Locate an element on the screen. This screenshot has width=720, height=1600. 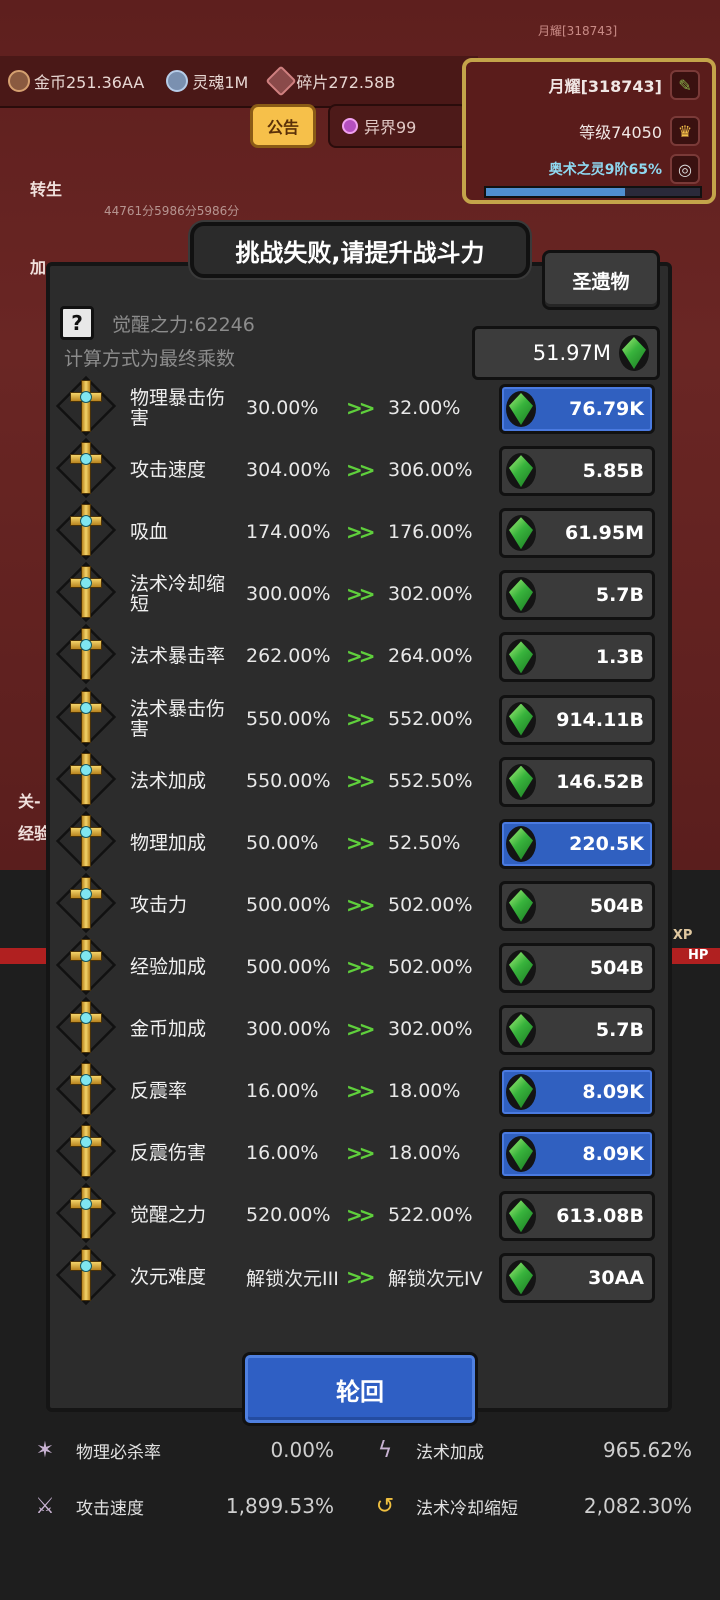
hp-tag: HP is located at coordinates (698, 955).